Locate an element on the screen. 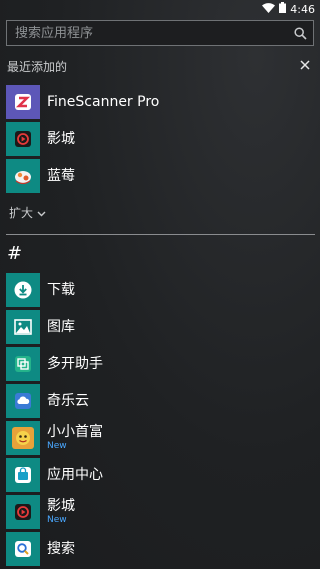  game-icon is located at coordinates (23, 438).